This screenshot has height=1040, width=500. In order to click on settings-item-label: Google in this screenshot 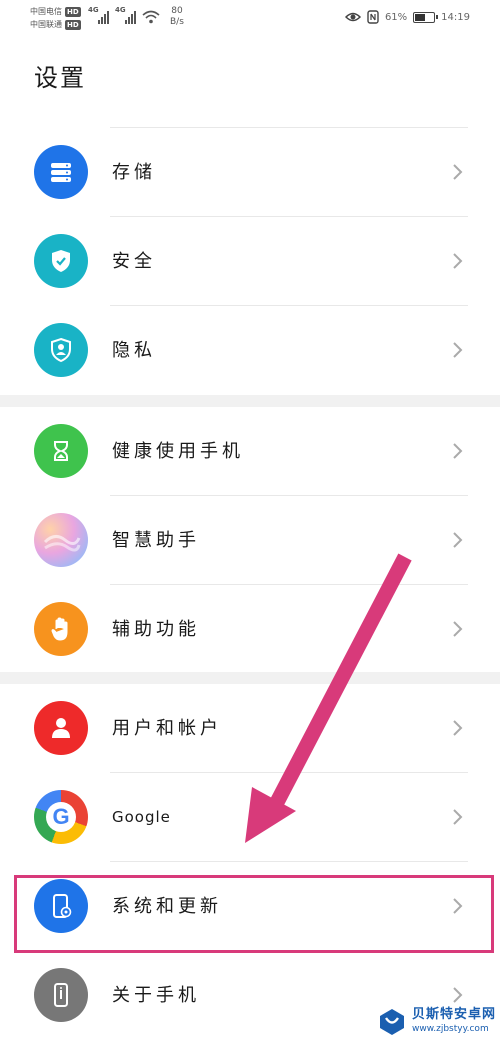, I will do `click(141, 817)`.